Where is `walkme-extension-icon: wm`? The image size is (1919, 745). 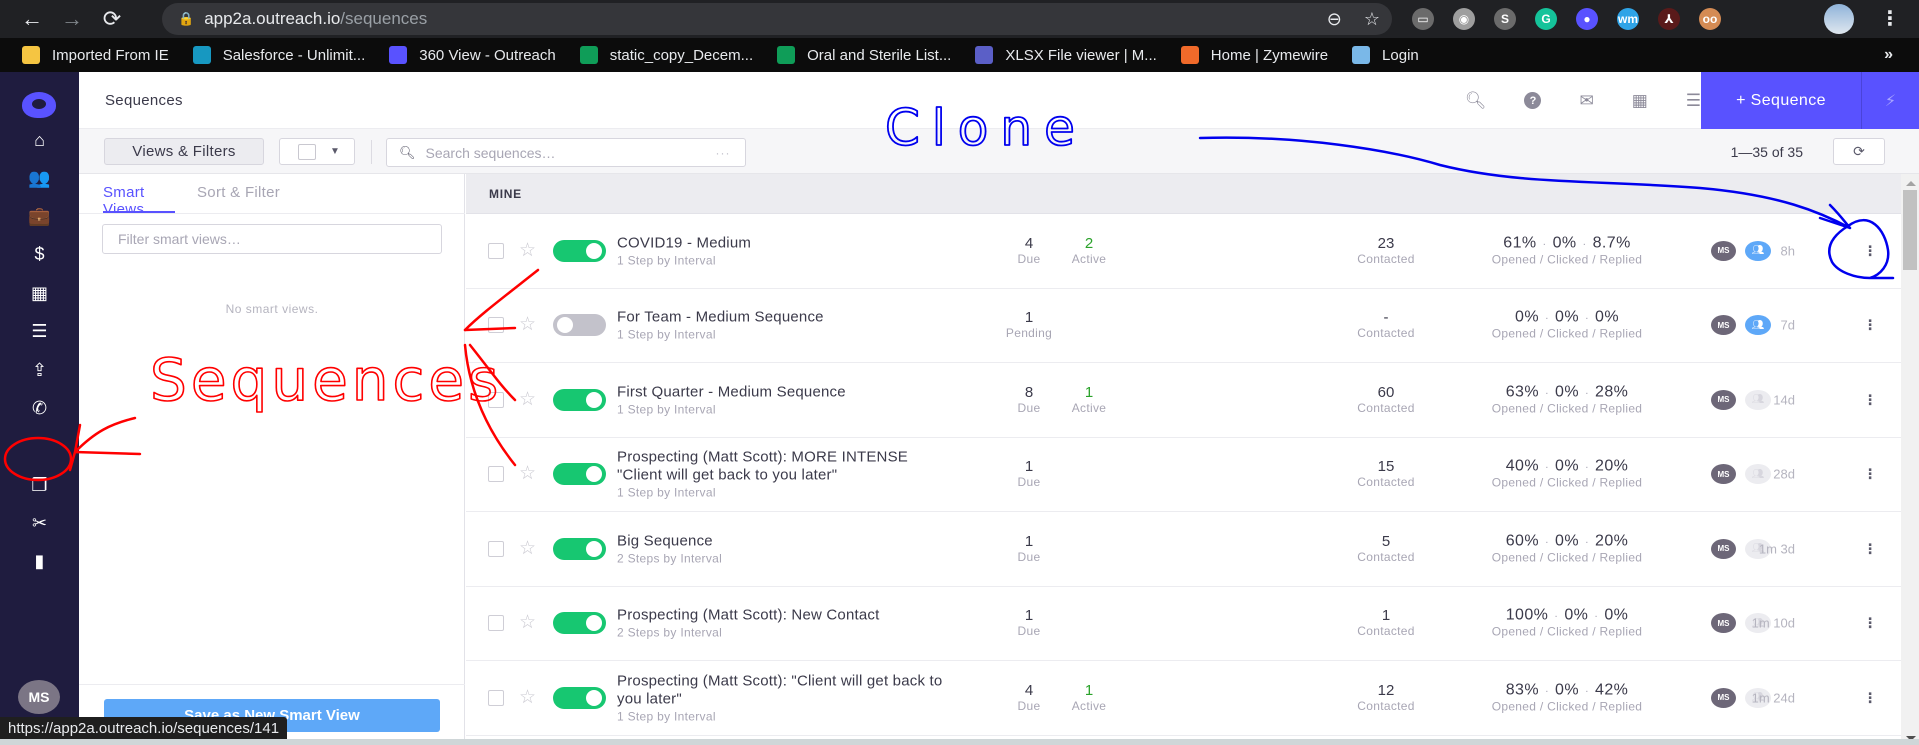 walkme-extension-icon: wm is located at coordinates (1628, 19).